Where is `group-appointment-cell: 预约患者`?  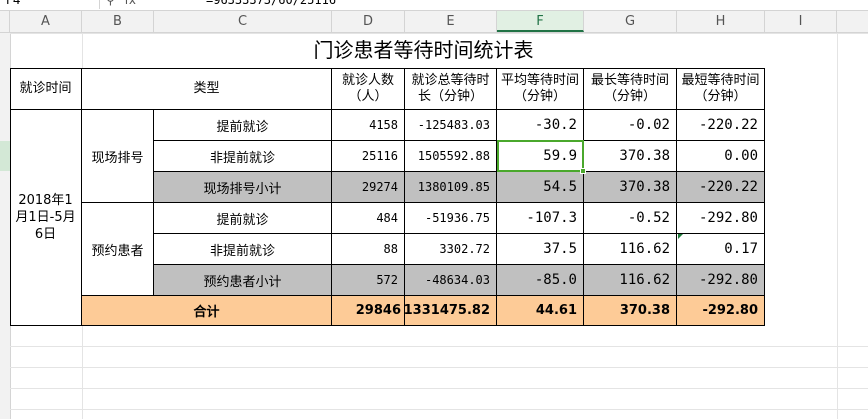
group-appointment-cell: 预约患者 is located at coordinates (118, 249).